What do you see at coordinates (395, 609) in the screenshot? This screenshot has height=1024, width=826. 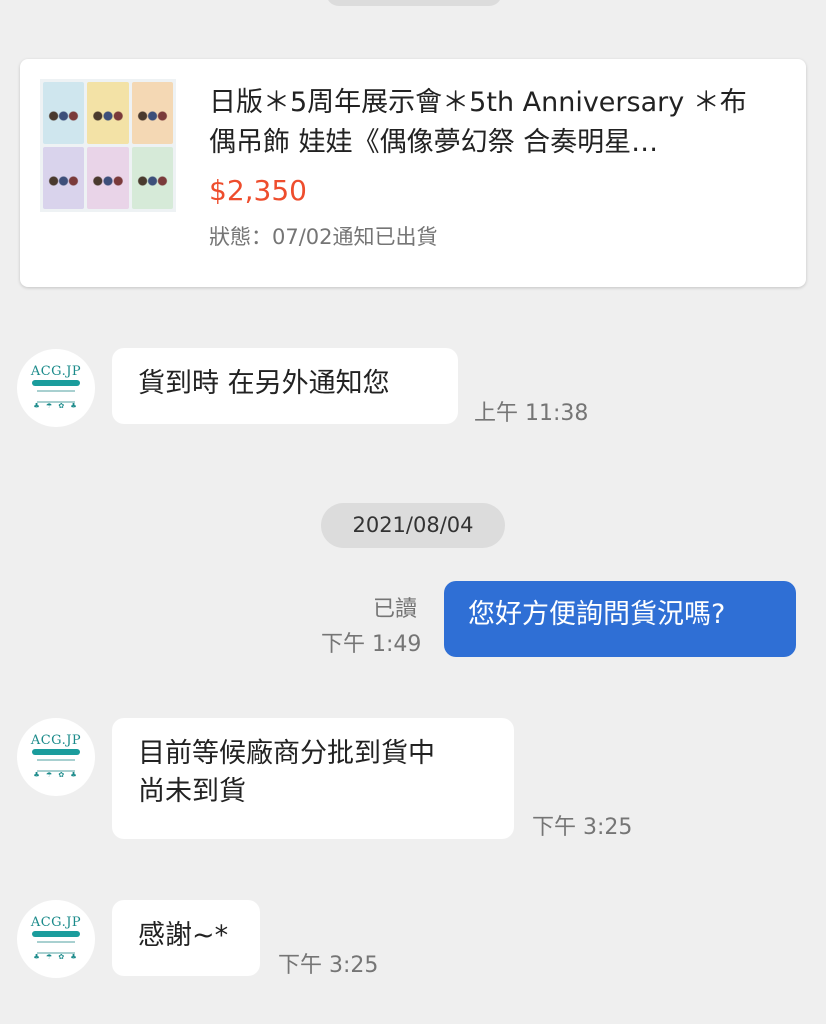 I see `read-receipt: 已讀` at bounding box center [395, 609].